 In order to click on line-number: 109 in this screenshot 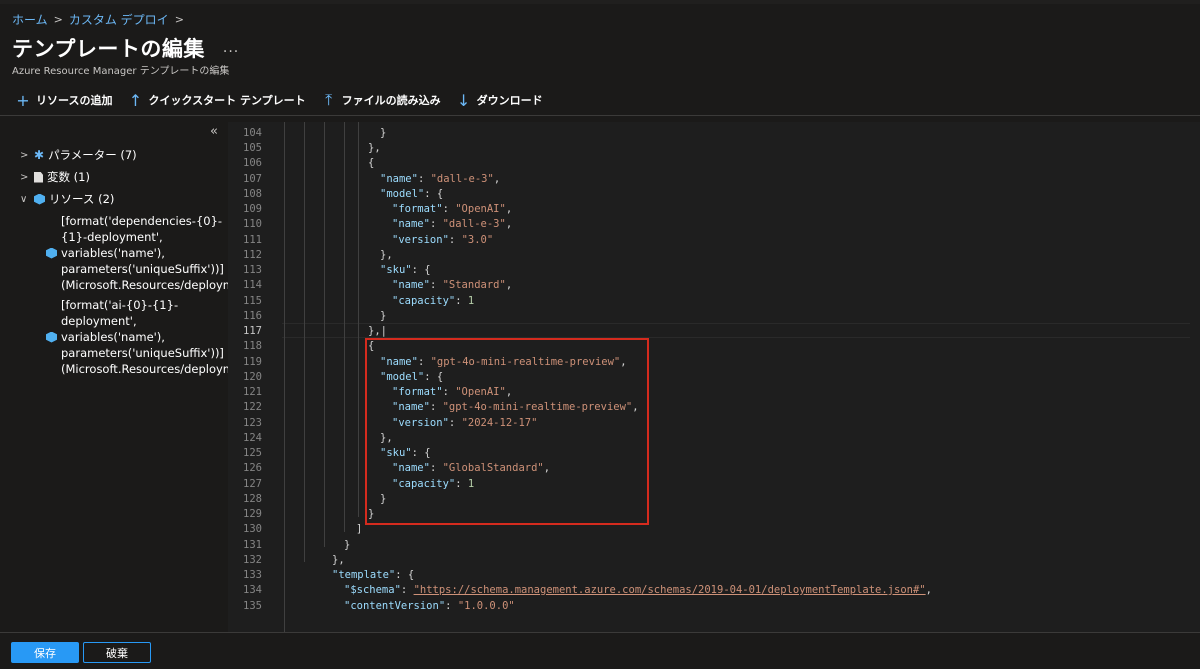, I will do `click(252, 209)`.